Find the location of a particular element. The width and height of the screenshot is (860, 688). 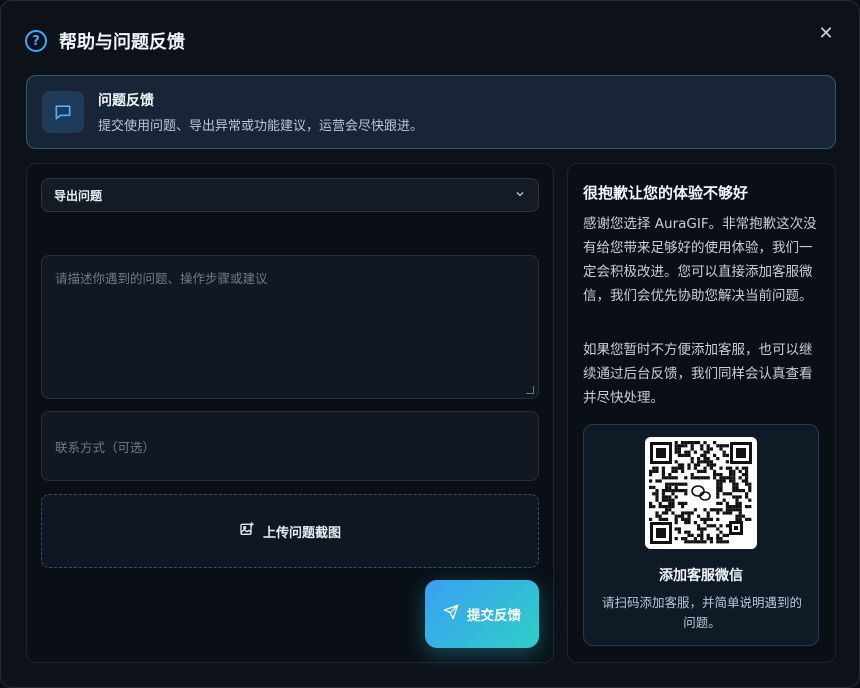

contact-input: 联系方式（可选） is located at coordinates (290, 446).